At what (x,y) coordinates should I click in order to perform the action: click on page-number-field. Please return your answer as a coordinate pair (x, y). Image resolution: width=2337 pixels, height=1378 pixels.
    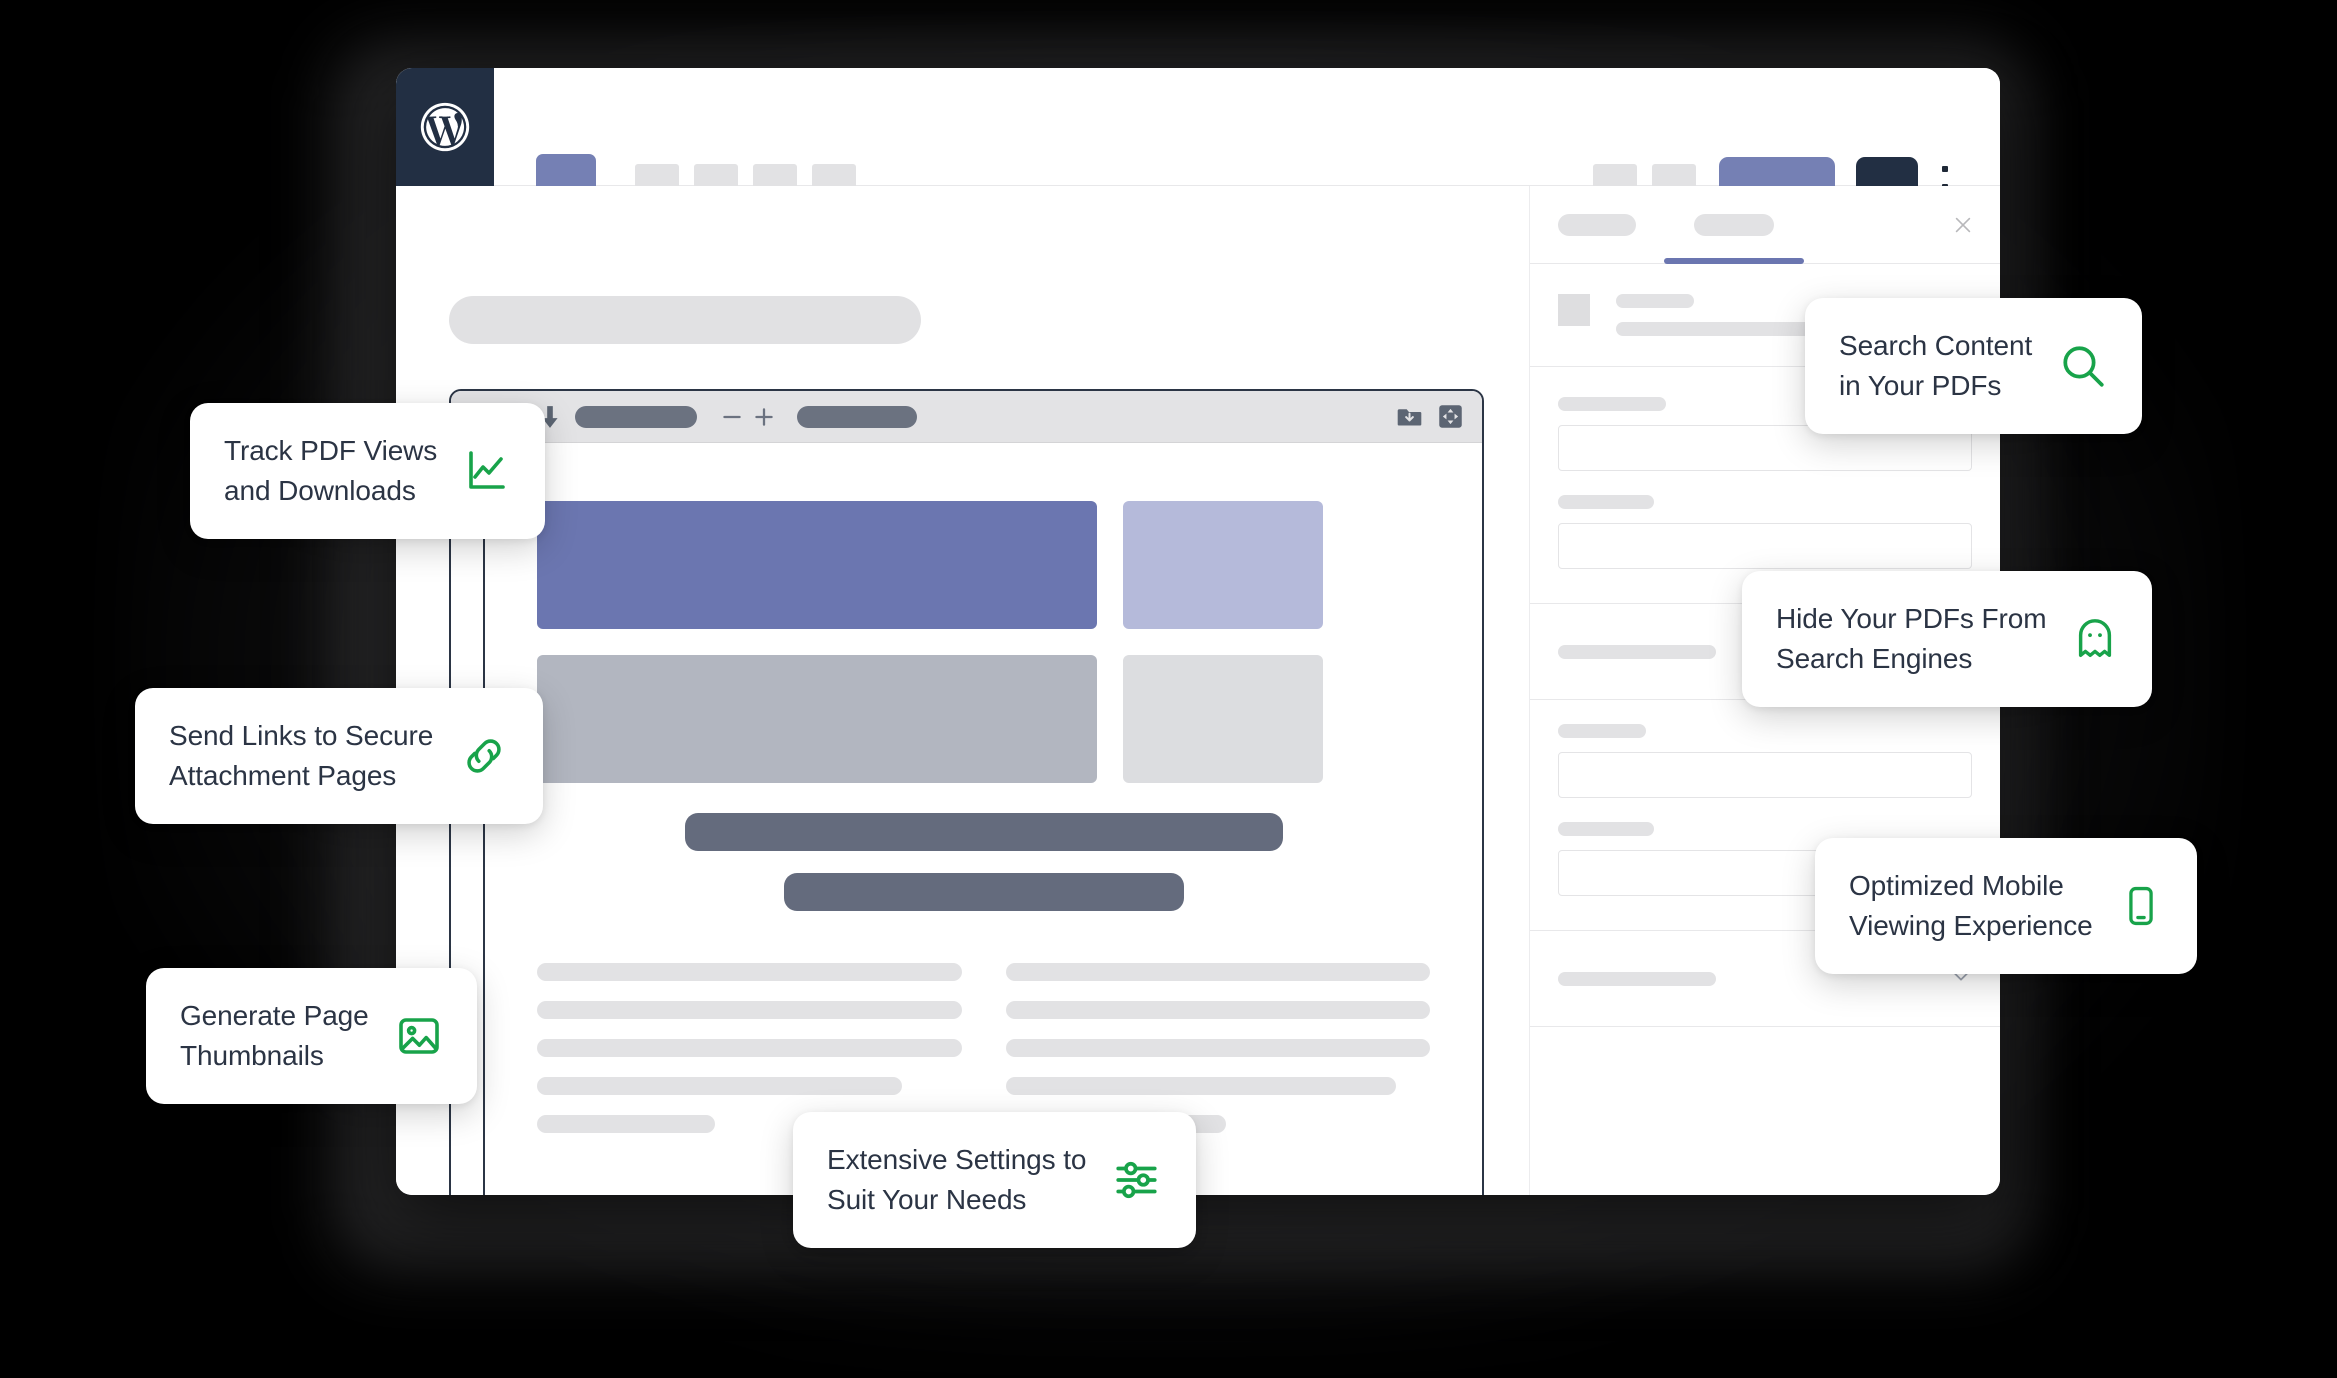
    Looking at the image, I should click on (636, 416).